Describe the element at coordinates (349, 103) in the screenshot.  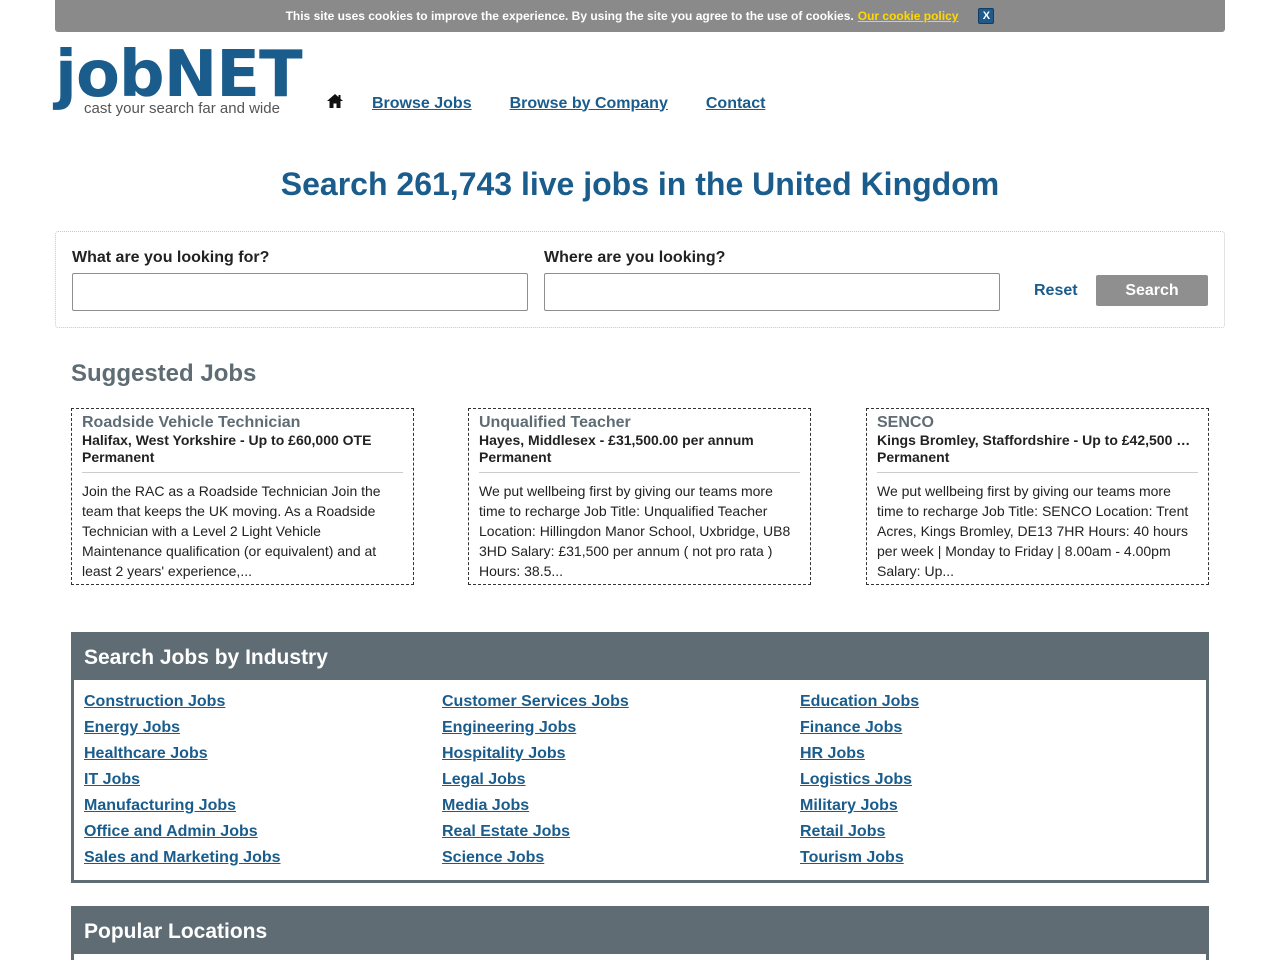
I see `home-icon` at that location.